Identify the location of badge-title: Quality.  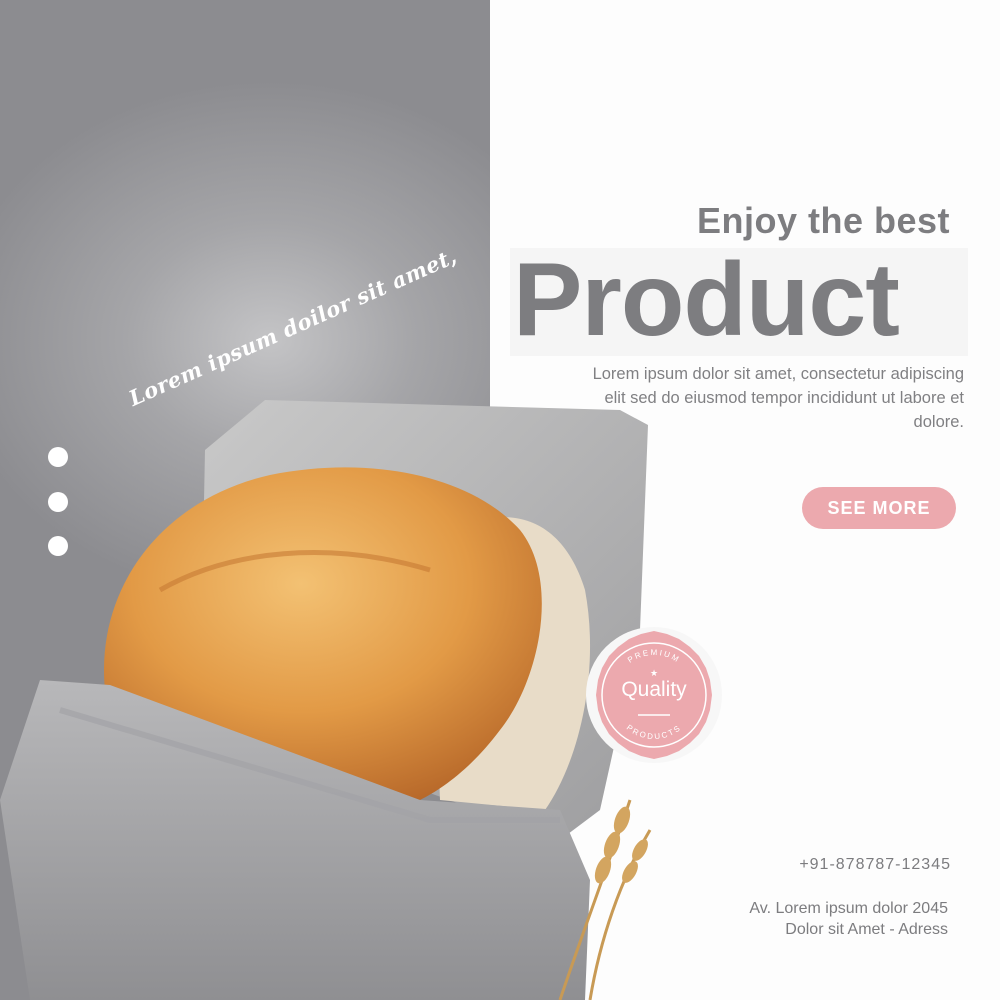
(654, 689).